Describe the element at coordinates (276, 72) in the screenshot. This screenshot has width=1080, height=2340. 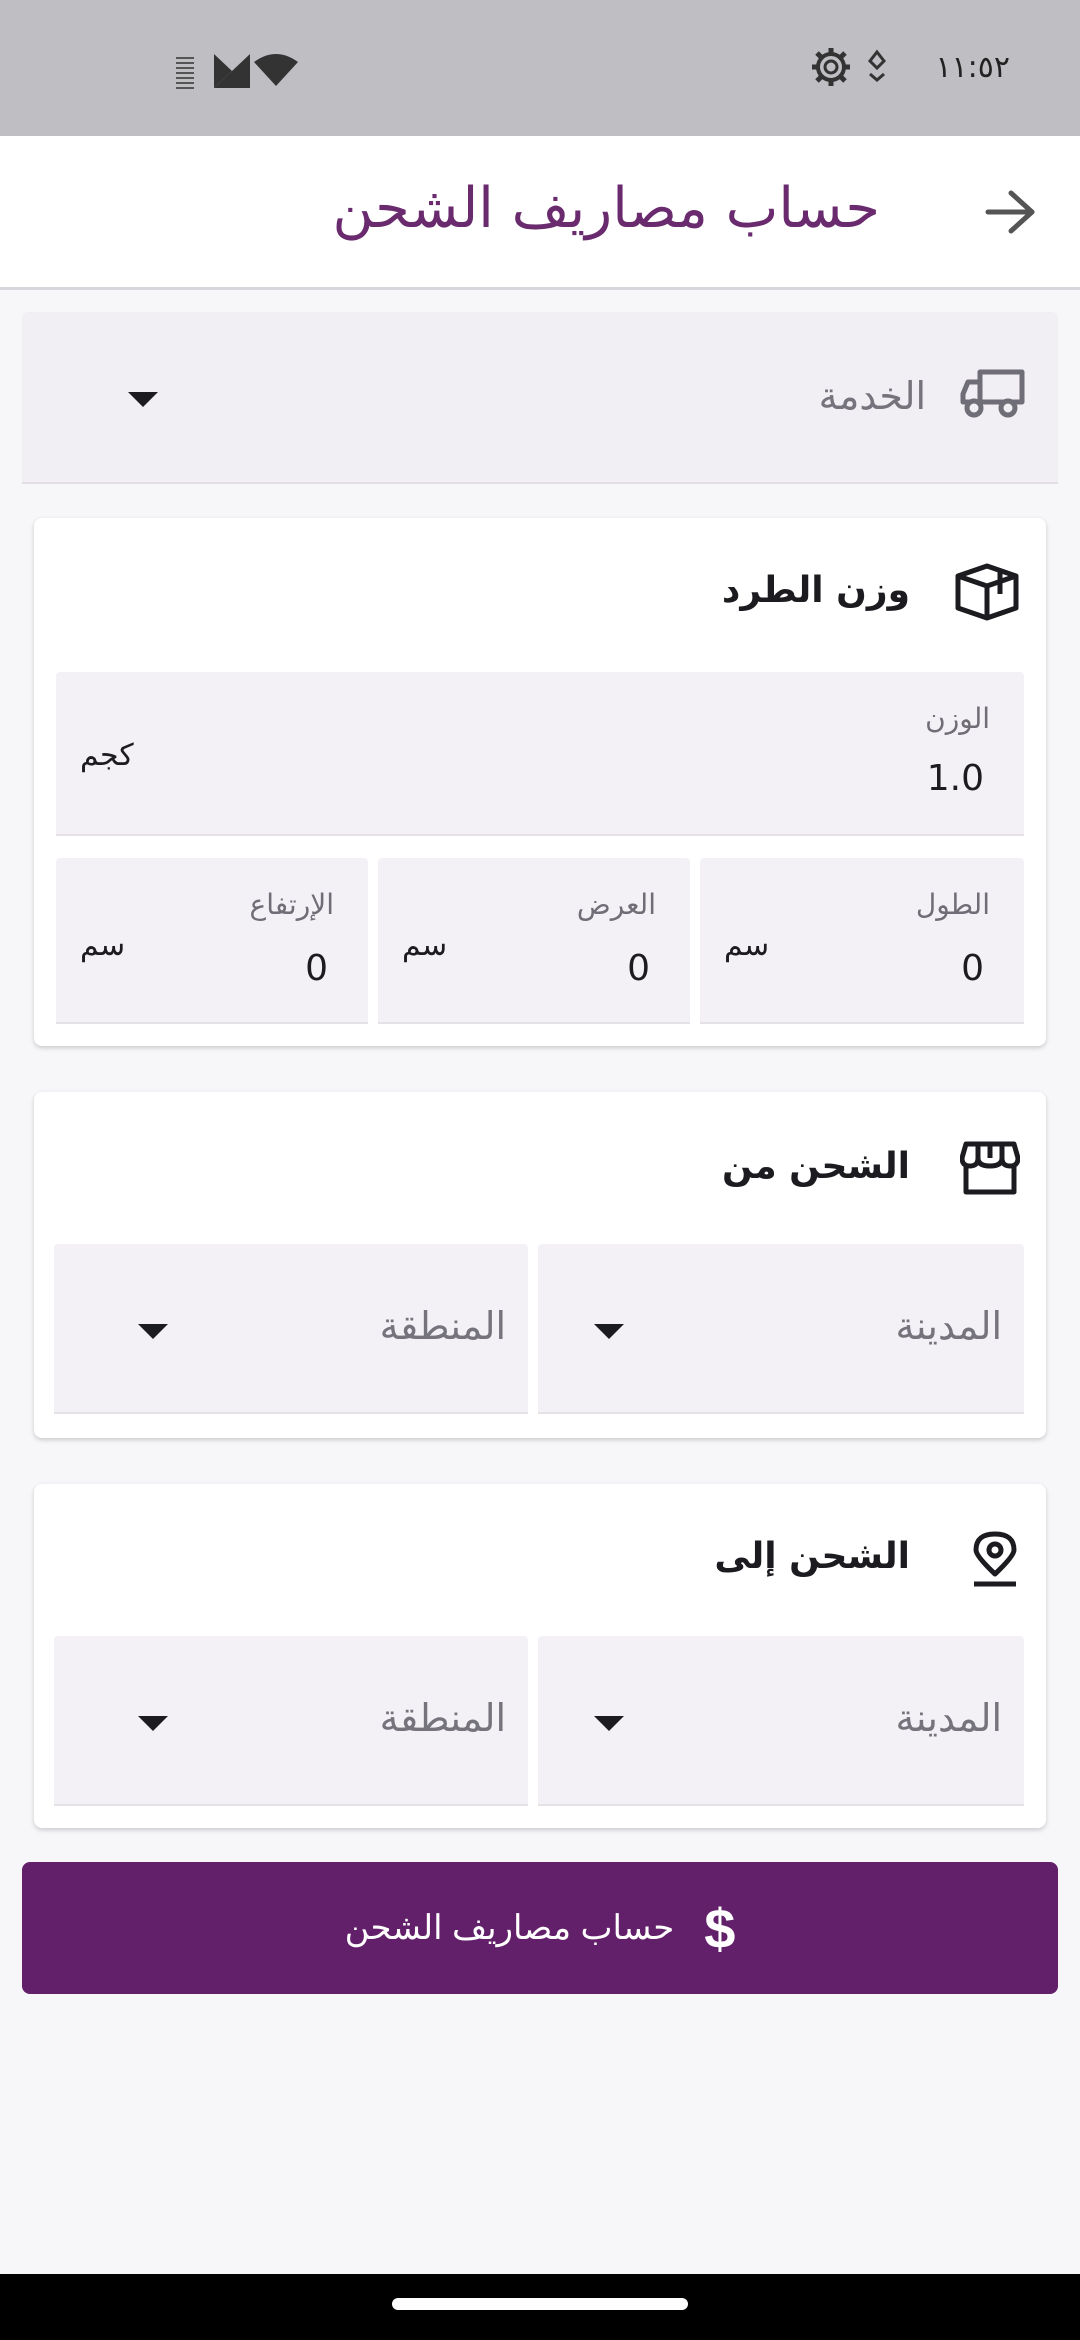
I see `wifi-icon` at that location.